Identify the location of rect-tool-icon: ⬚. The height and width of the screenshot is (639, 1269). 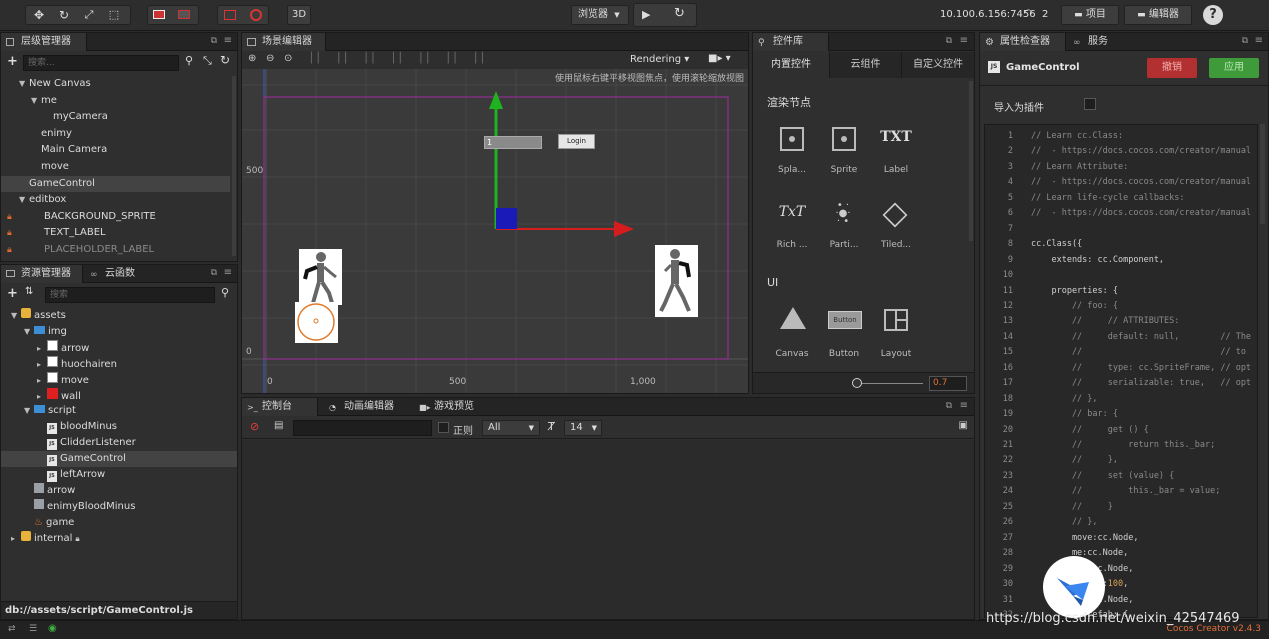
(114, 15).